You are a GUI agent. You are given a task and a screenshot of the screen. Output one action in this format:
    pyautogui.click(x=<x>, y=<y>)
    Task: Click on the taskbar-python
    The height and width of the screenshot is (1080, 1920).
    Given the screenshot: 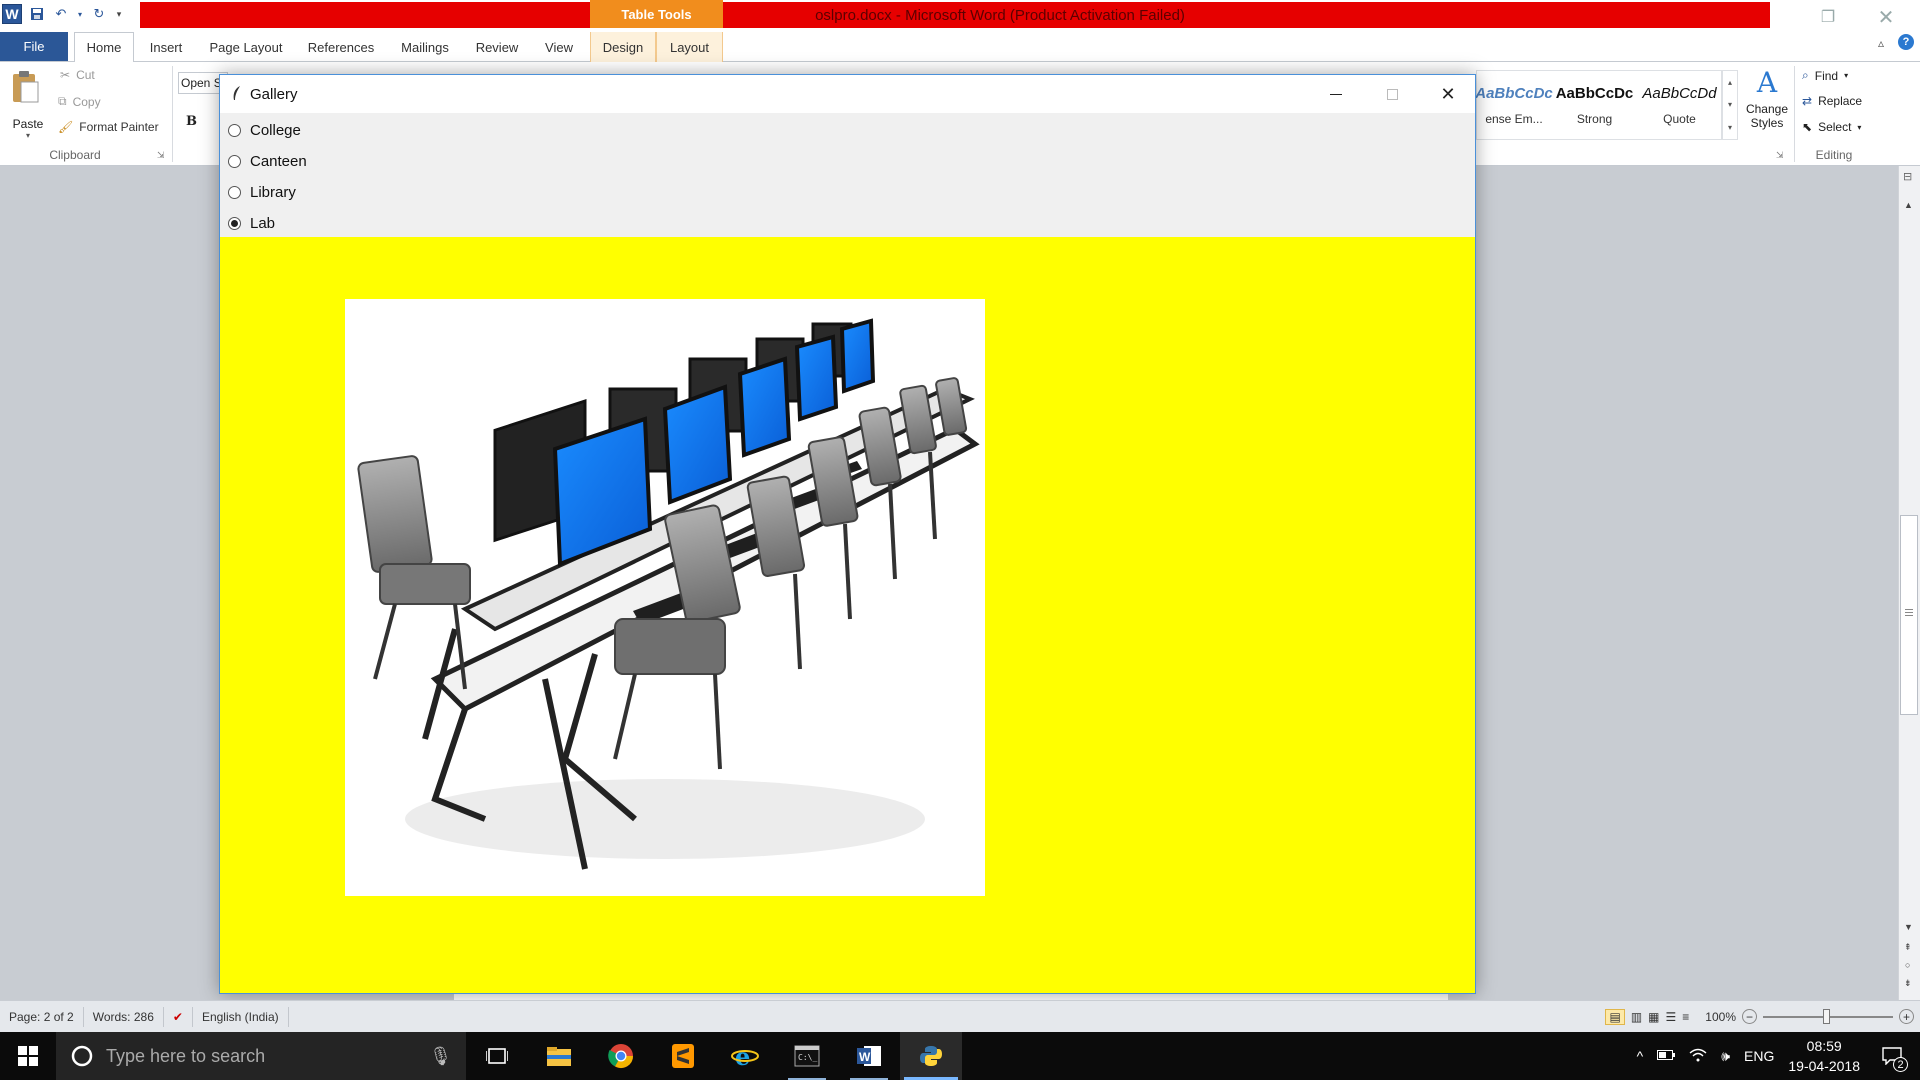 What is the action you would take?
    pyautogui.click(x=931, y=1056)
    